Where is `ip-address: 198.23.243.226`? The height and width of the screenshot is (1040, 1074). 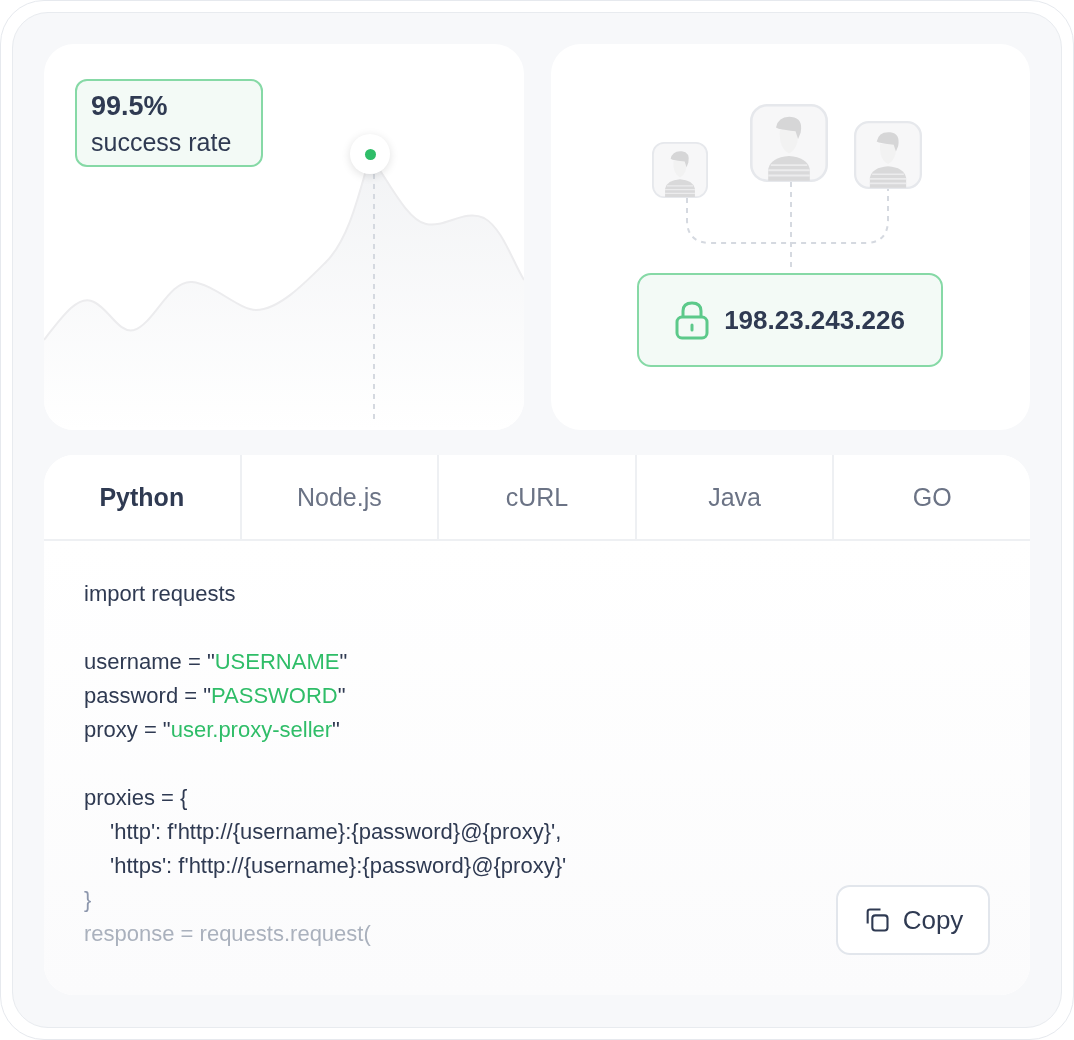
ip-address: 198.23.243.226 is located at coordinates (814, 320).